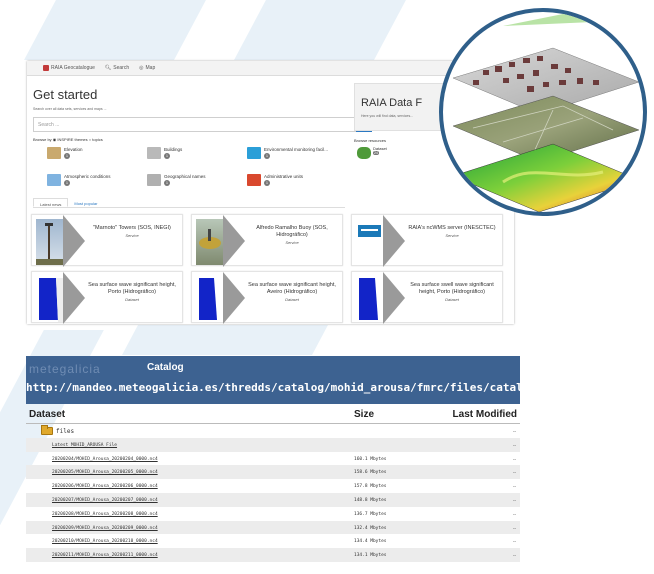 This screenshot has width=654, height=574. I want to click on browse-resources-label: Browse resources, so click(370, 140).